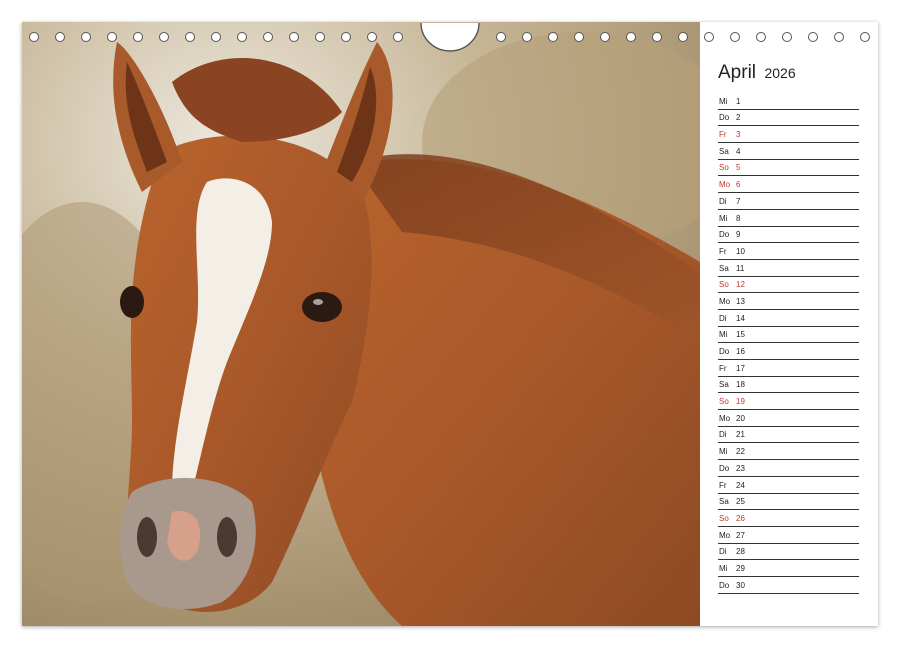 This screenshot has height=648, width=899. I want to click on hanger-cutout, so click(450, 37).